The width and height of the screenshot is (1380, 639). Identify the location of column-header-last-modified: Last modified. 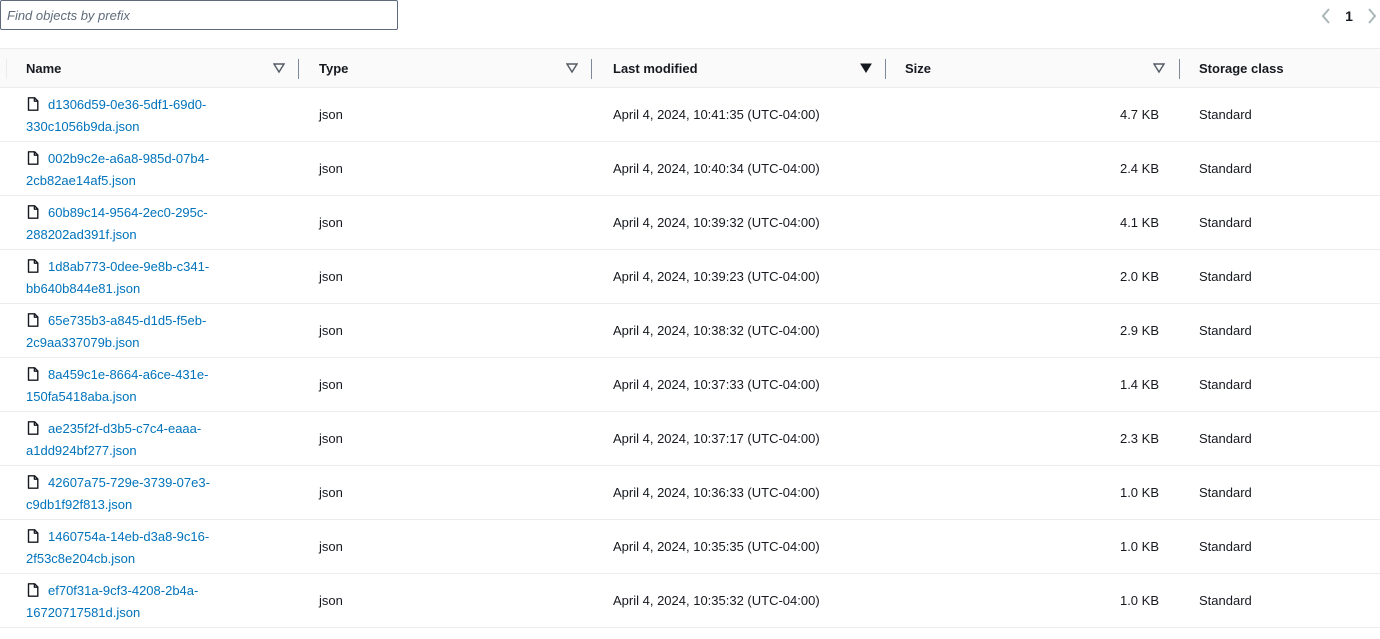
(749, 68).